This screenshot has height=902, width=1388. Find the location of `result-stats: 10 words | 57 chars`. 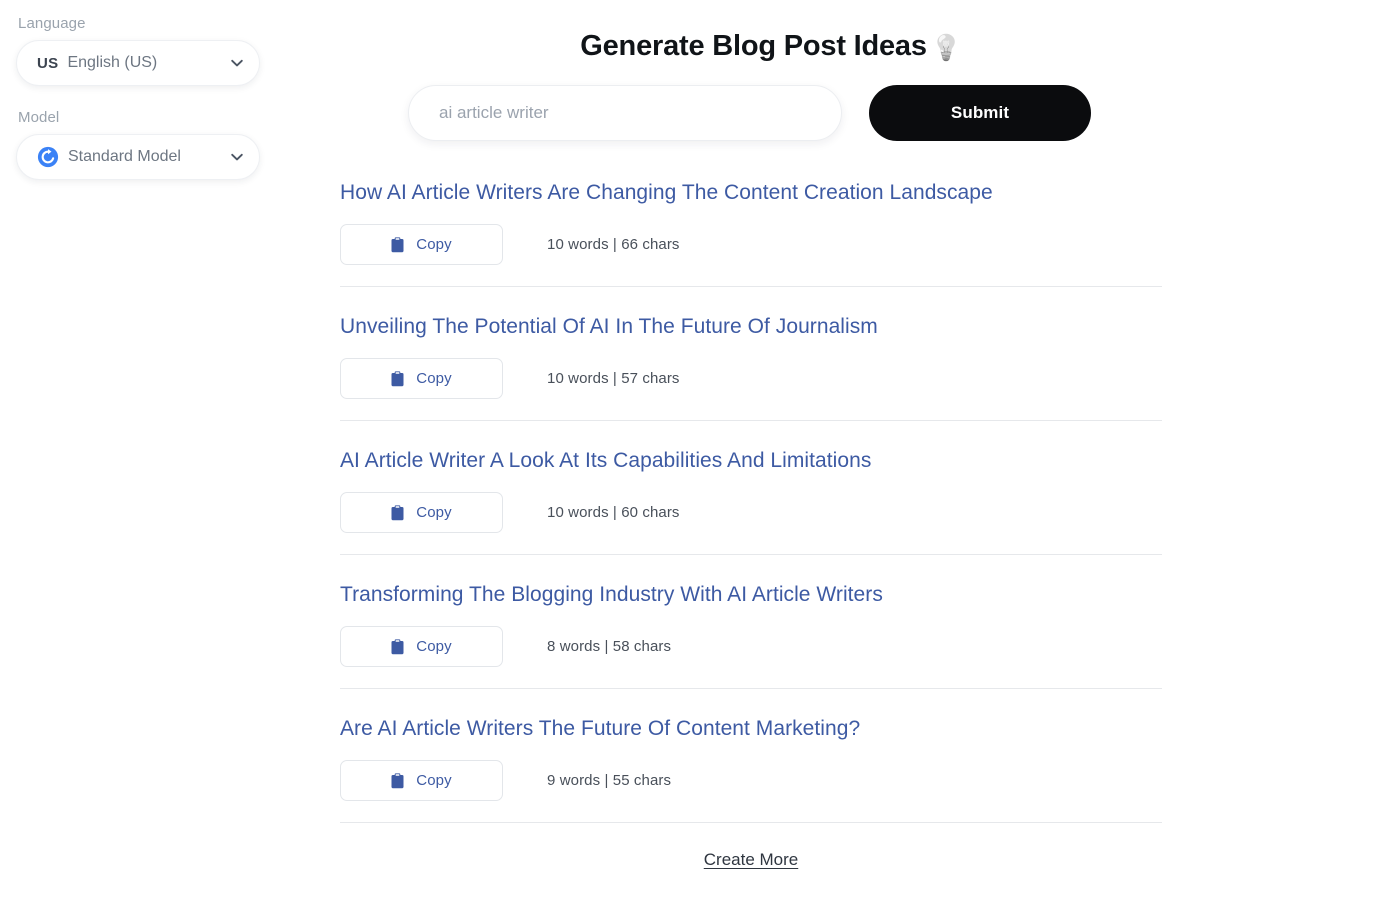

result-stats: 10 words | 57 chars is located at coordinates (613, 378).